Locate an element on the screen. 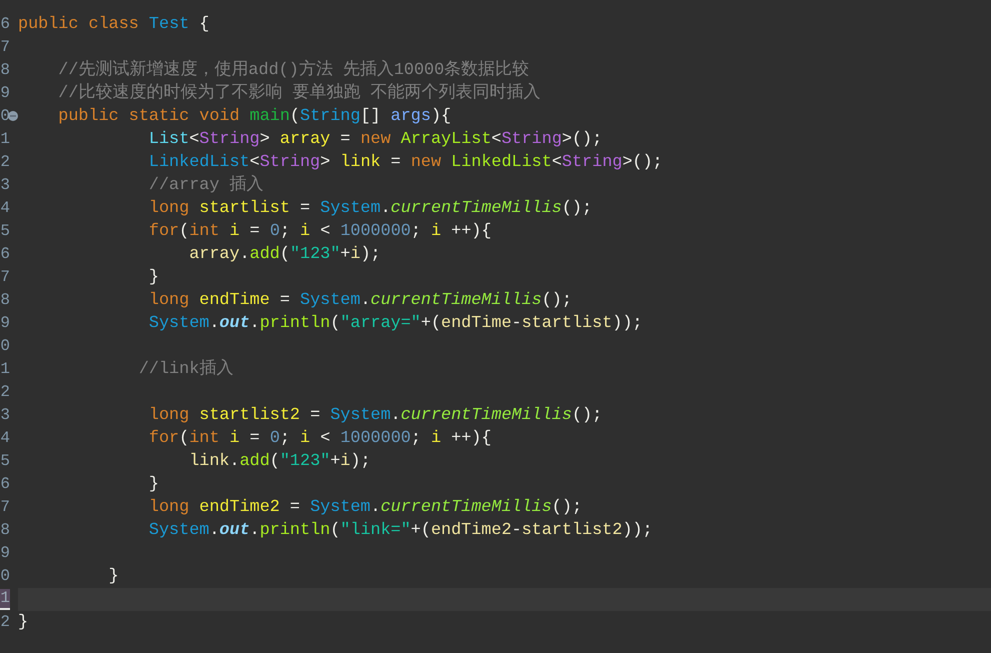 This screenshot has height=653, width=991. code-line: //array 插入 is located at coordinates (206, 185).